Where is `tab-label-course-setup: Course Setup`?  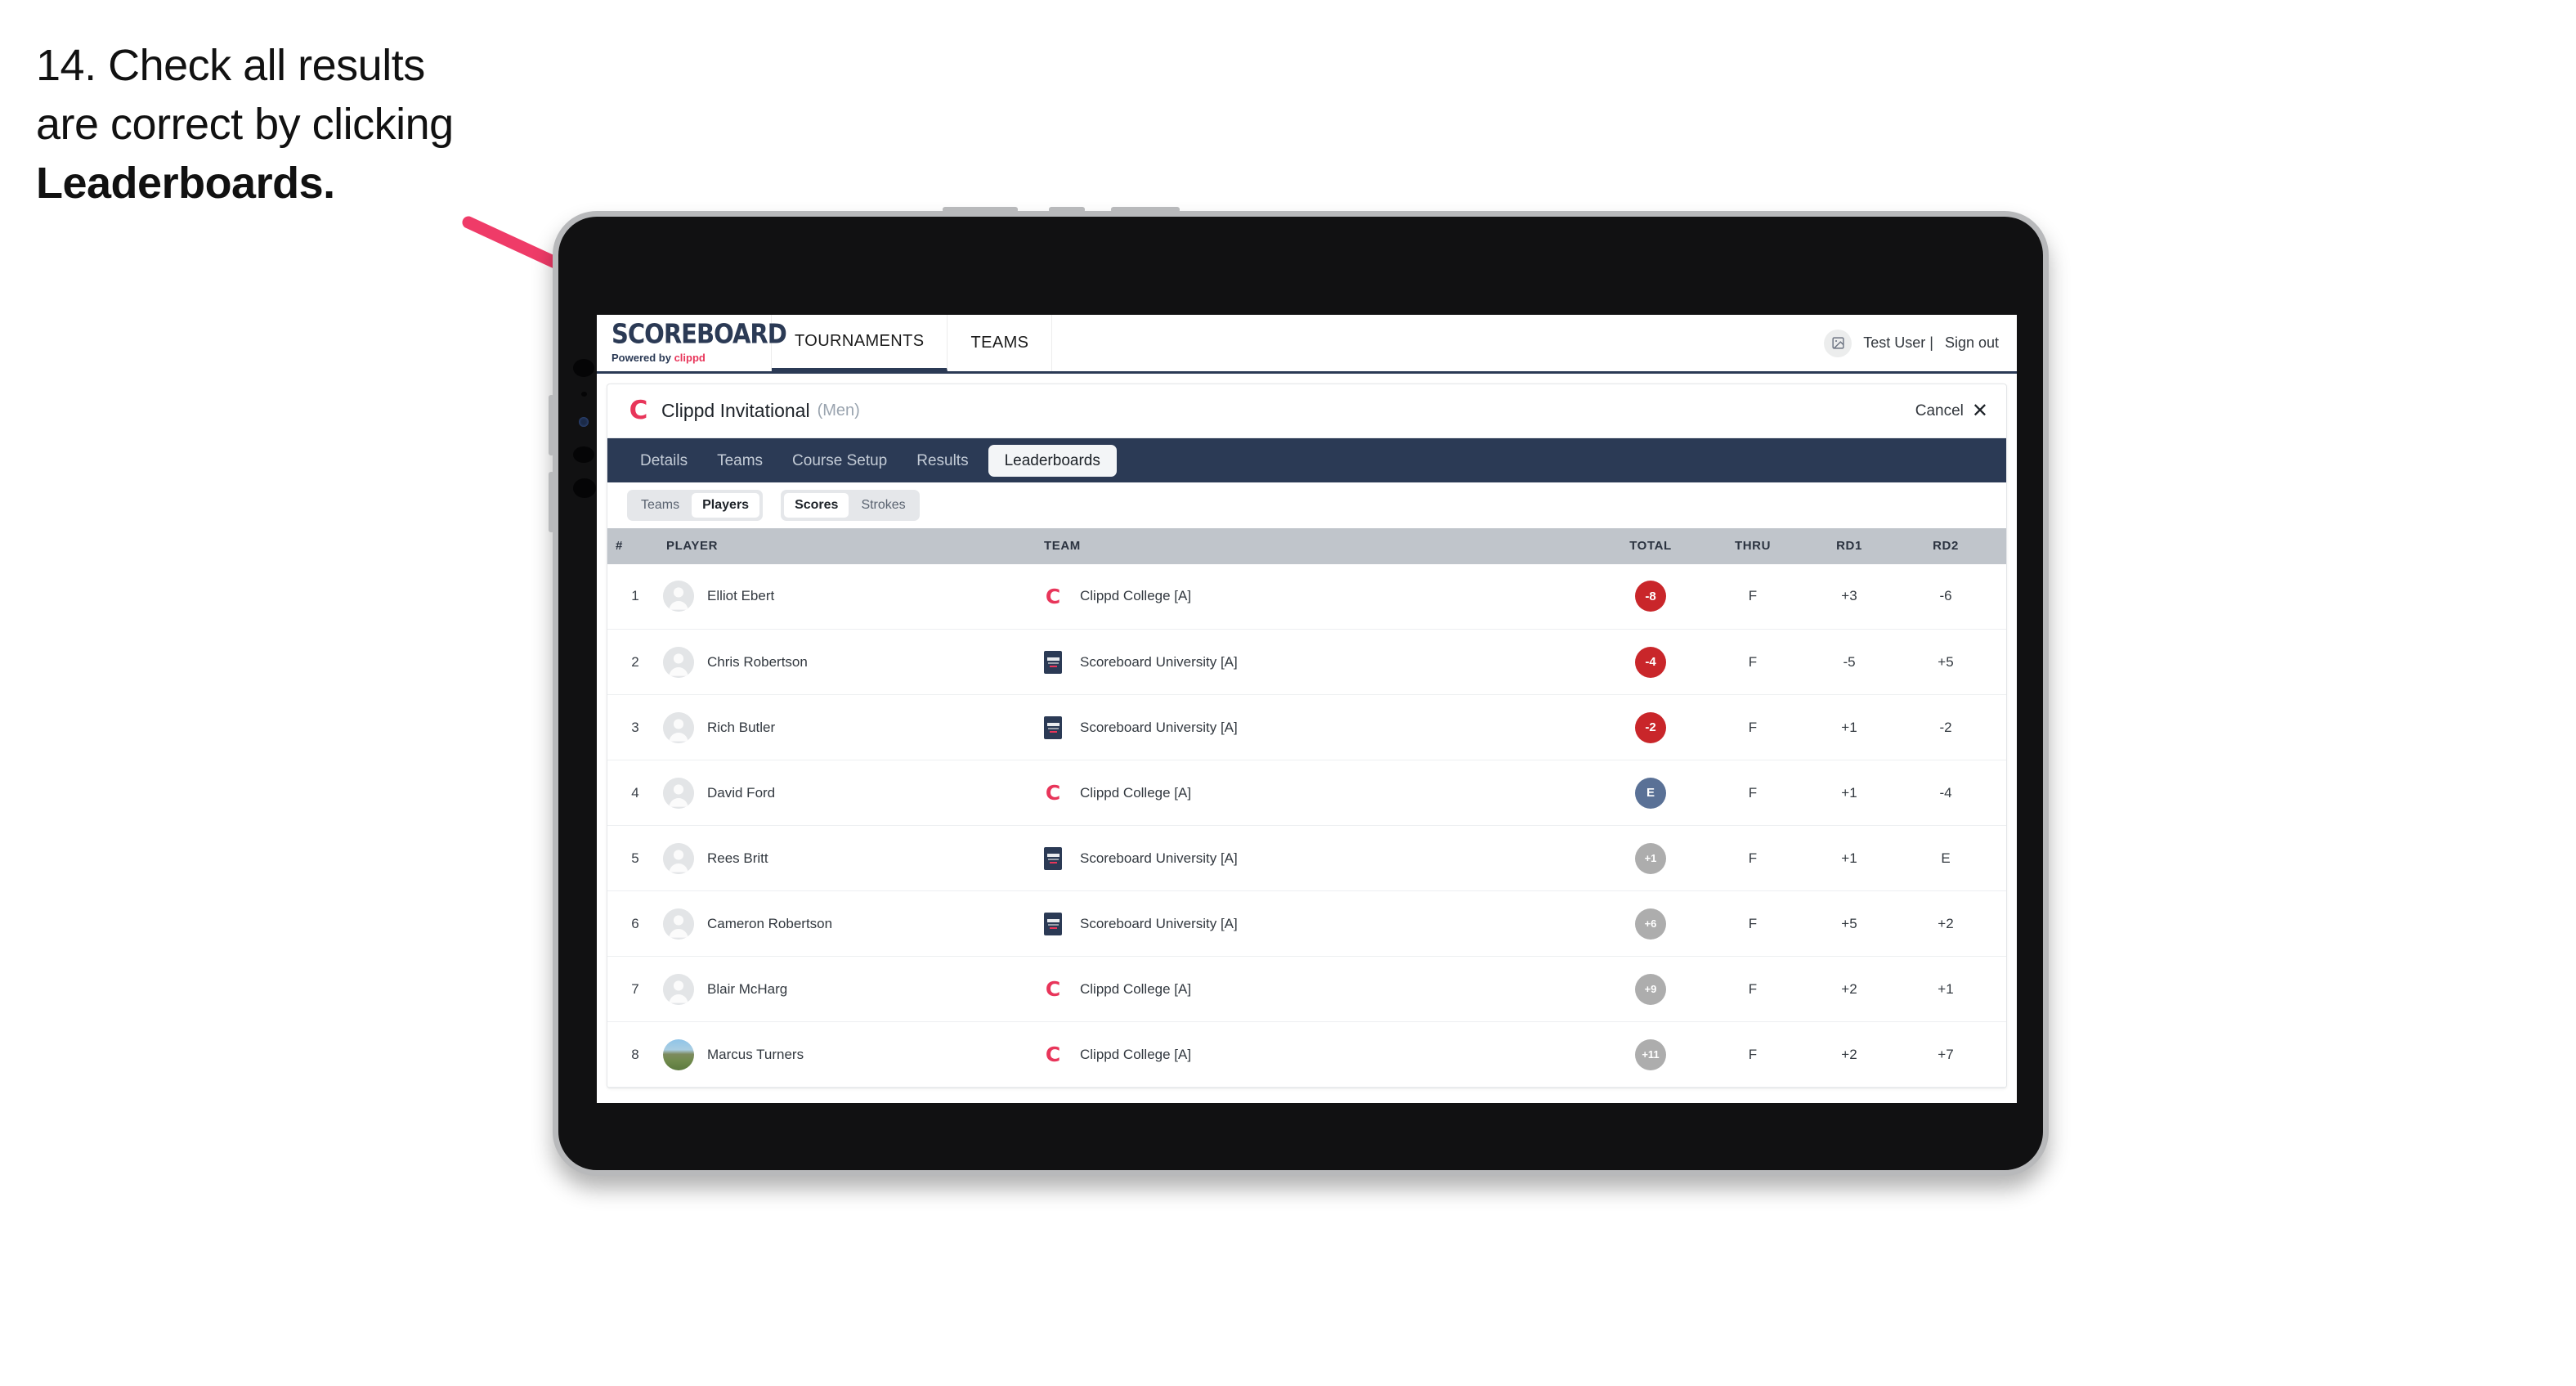 tab-label-course-setup: Course Setup is located at coordinates (840, 460).